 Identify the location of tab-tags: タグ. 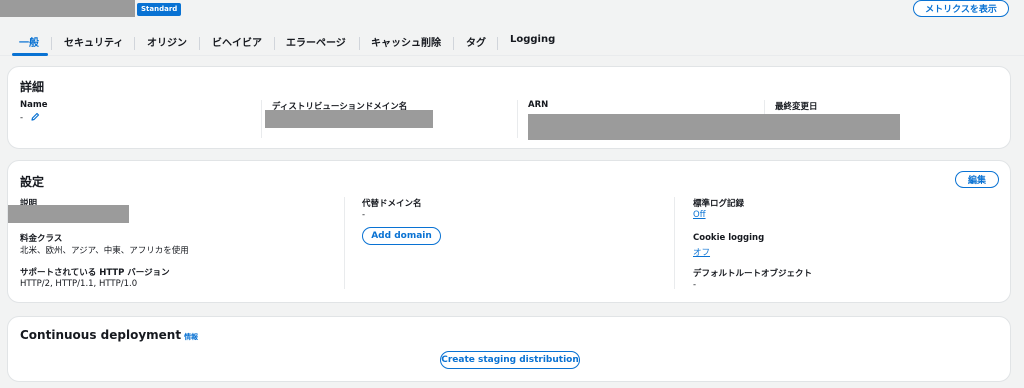
(476, 41).